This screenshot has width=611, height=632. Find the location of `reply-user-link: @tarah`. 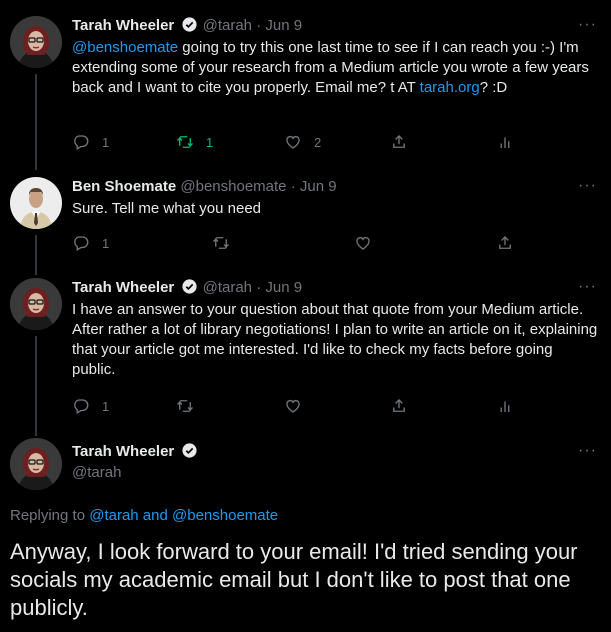

reply-user-link: @tarah is located at coordinates (113, 515).